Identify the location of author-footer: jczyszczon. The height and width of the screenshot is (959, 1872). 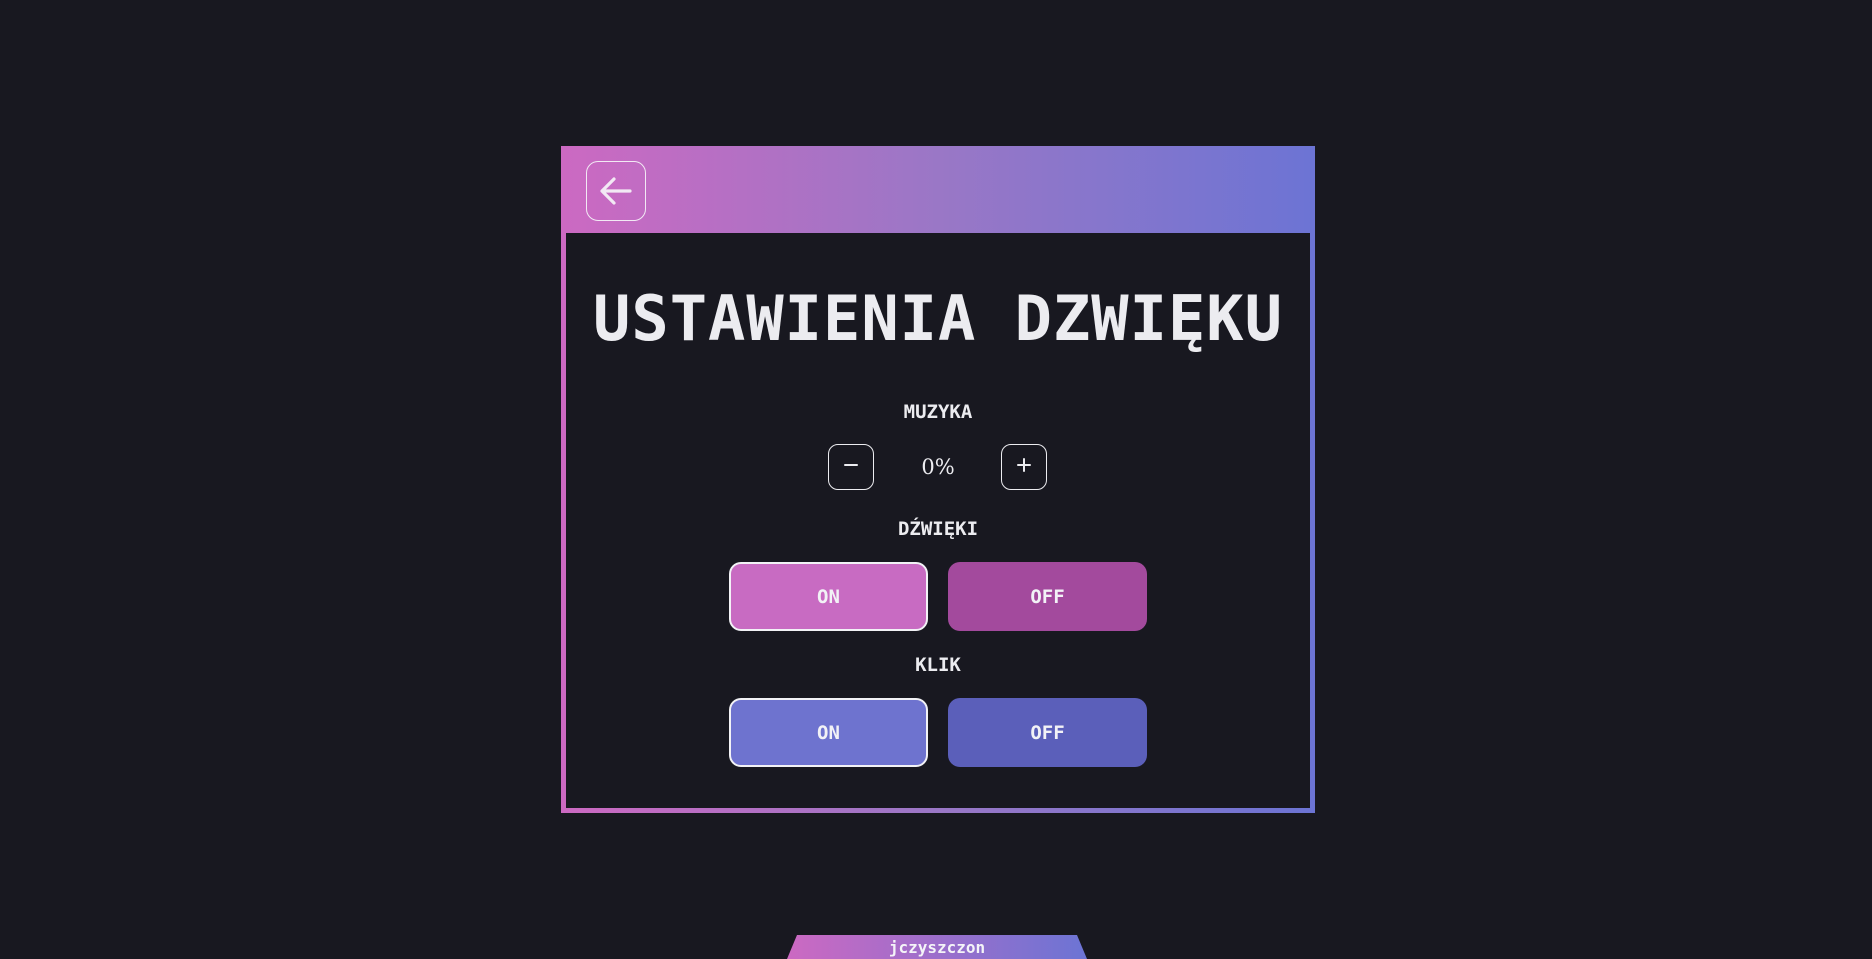
(937, 947).